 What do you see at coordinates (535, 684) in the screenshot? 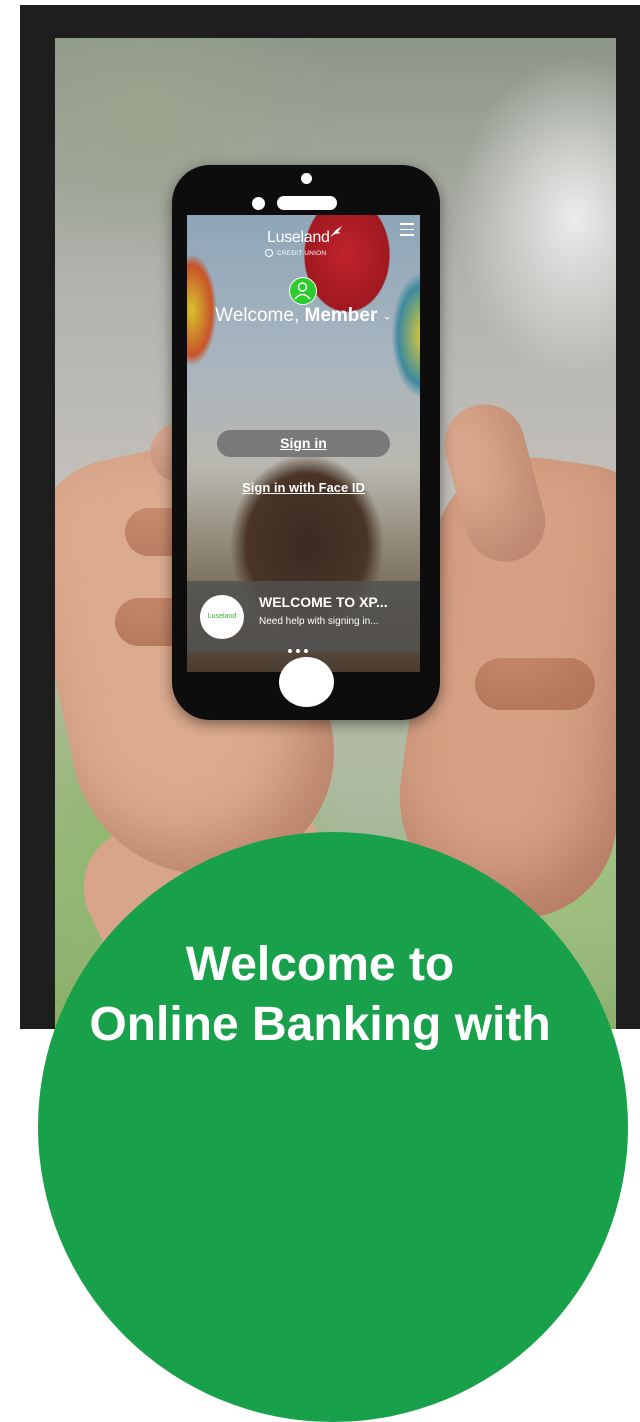
I see `right-finger` at bounding box center [535, 684].